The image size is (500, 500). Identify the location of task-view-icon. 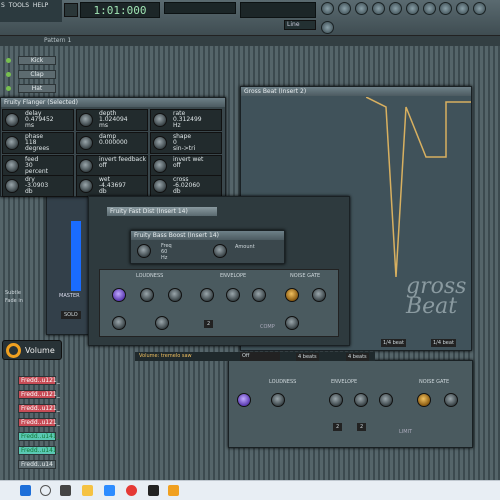
(65, 490).